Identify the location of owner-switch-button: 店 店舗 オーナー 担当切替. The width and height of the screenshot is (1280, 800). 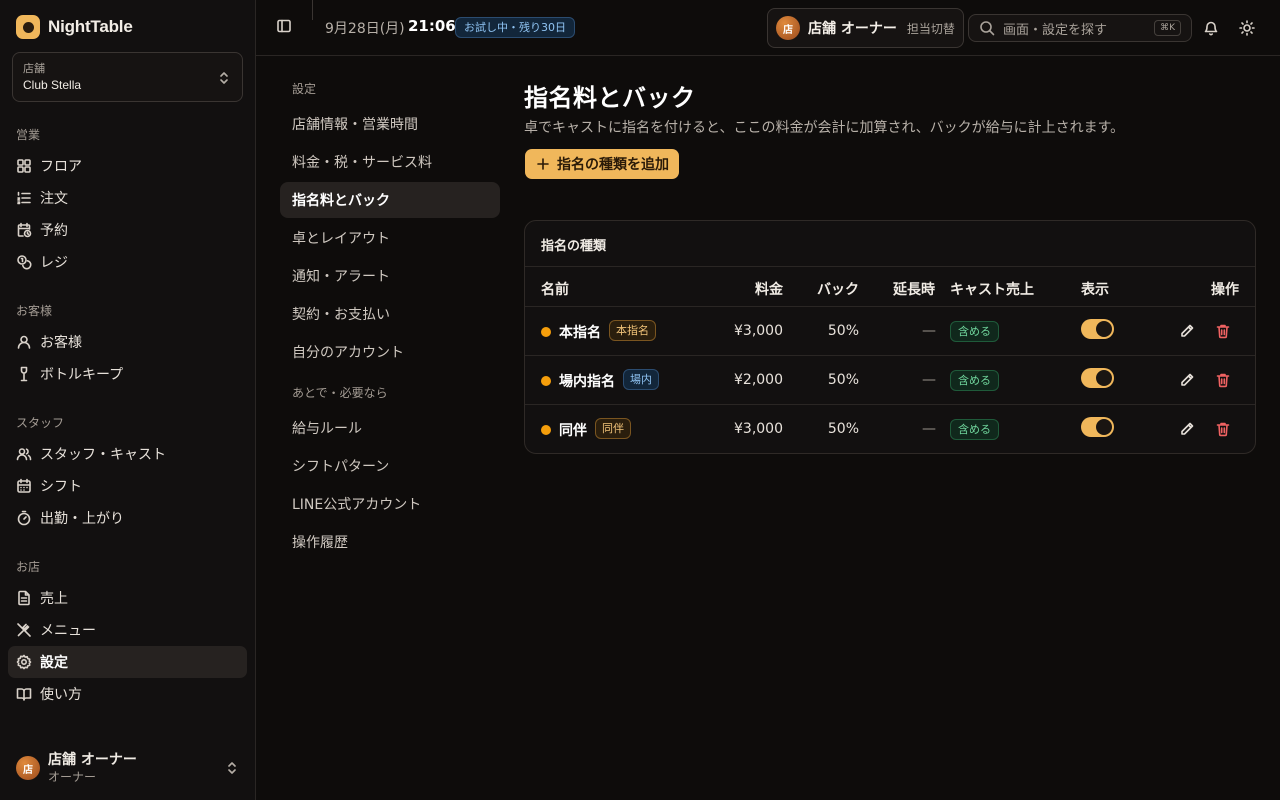
(865, 28).